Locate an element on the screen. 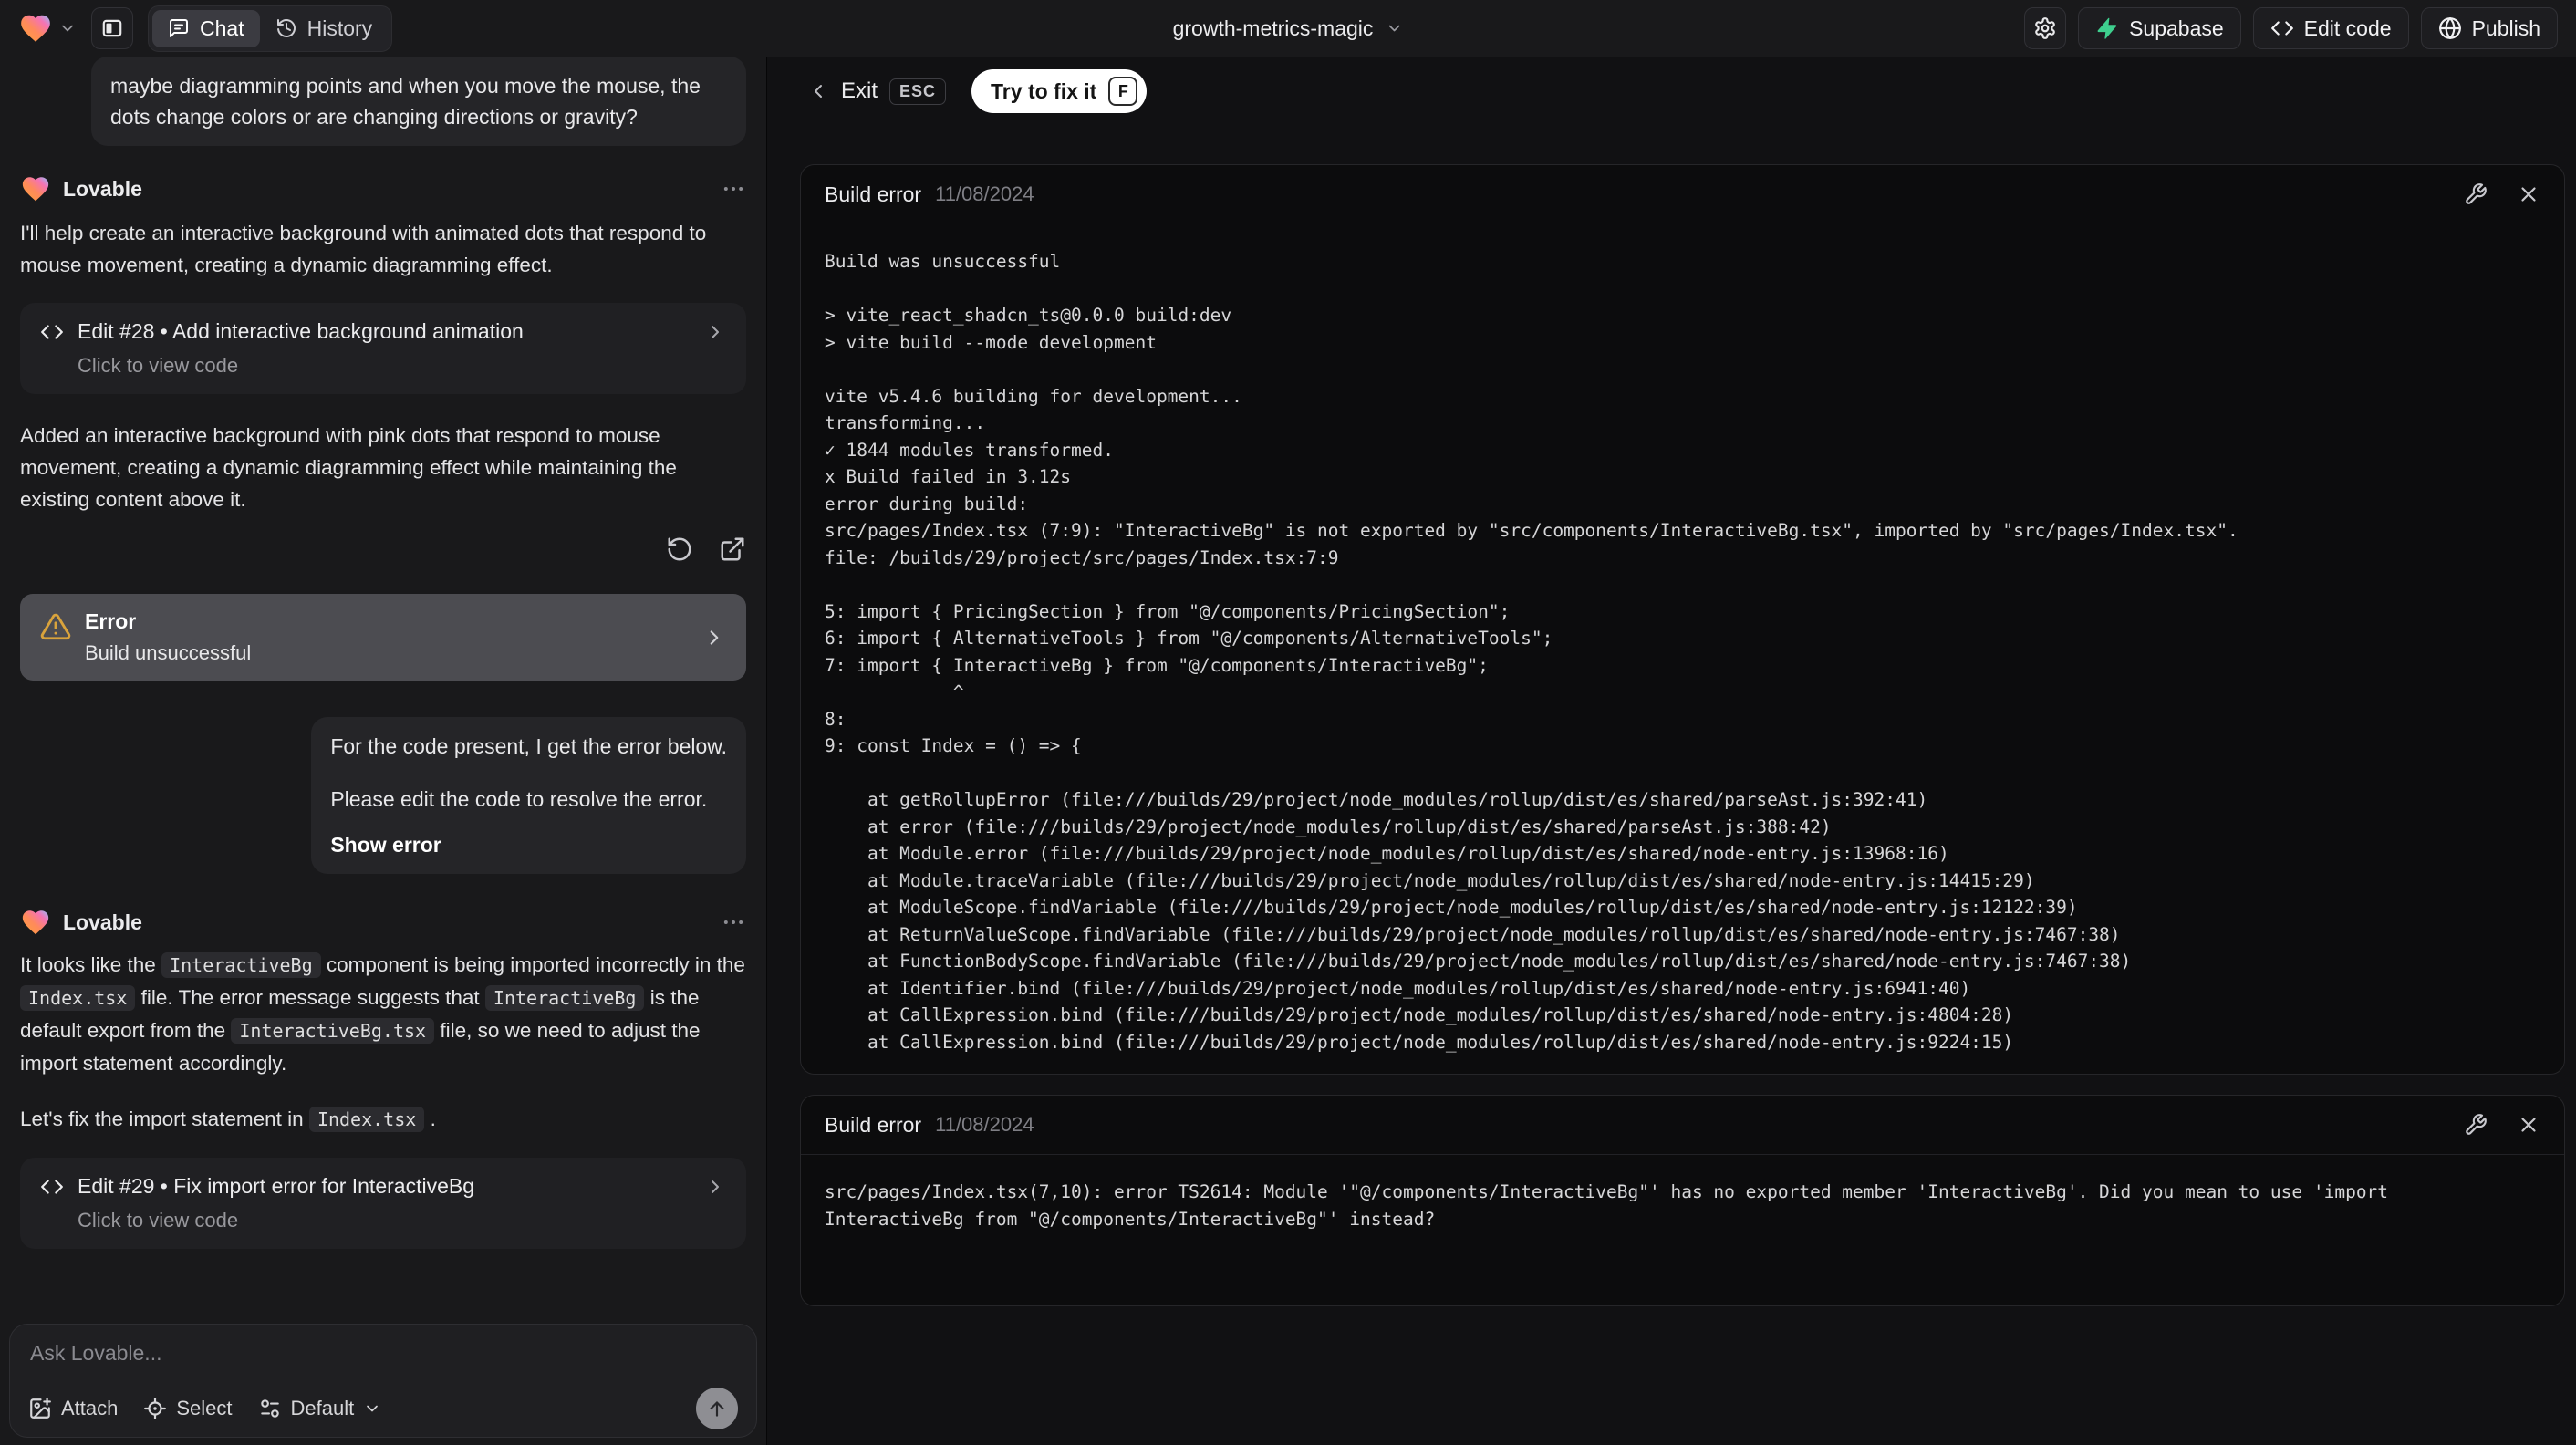 This screenshot has height=1445, width=2576. history-icon is located at coordinates (286, 28).